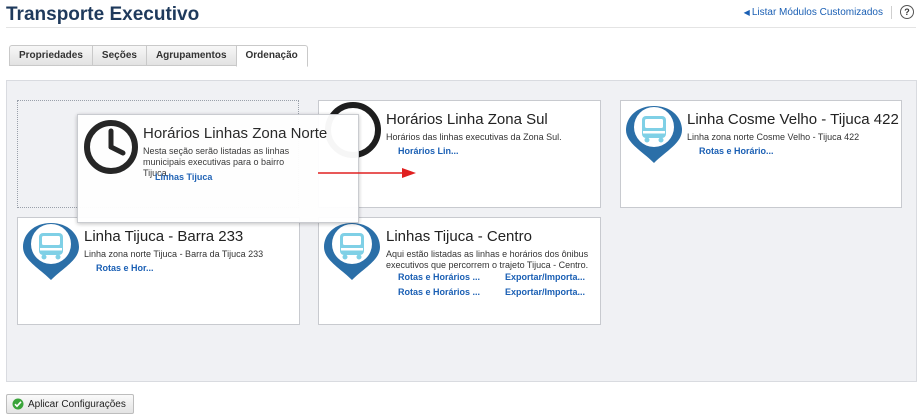  Describe the element at coordinates (459, 236) in the screenshot. I see `card-title: Linhas Tijuca - Centro` at that location.